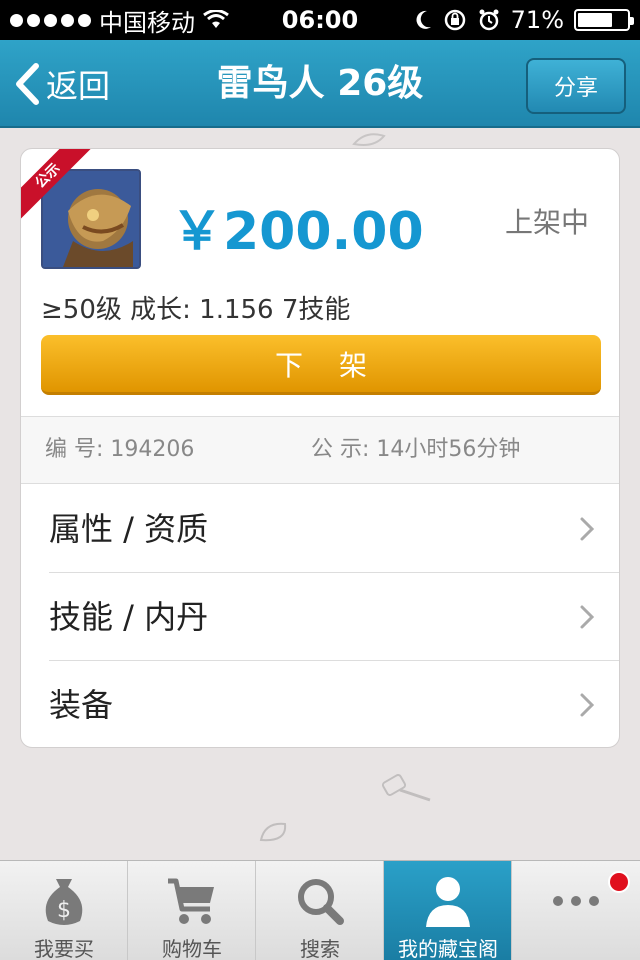 This screenshot has height=960, width=640. Describe the element at coordinates (129, 529) in the screenshot. I see `menu-item-label: 属性 / 资质` at that location.